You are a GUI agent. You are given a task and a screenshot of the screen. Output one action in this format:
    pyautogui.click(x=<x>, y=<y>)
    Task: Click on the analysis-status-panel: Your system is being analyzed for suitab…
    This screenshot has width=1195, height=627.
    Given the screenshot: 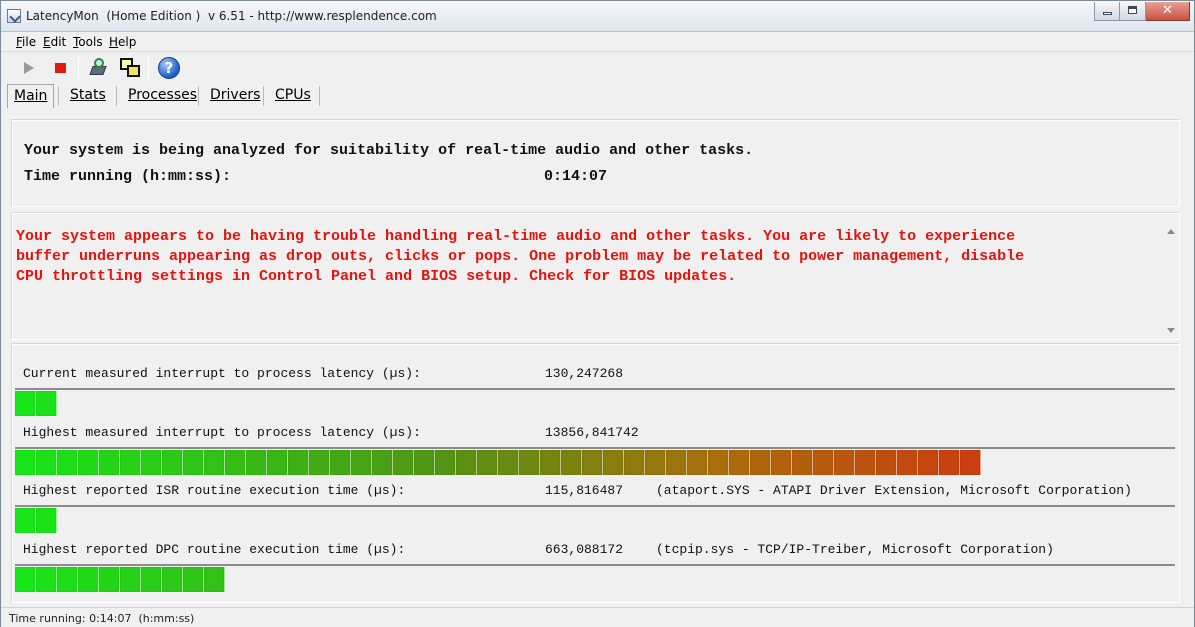 What is the action you would take?
    pyautogui.click(x=595, y=163)
    